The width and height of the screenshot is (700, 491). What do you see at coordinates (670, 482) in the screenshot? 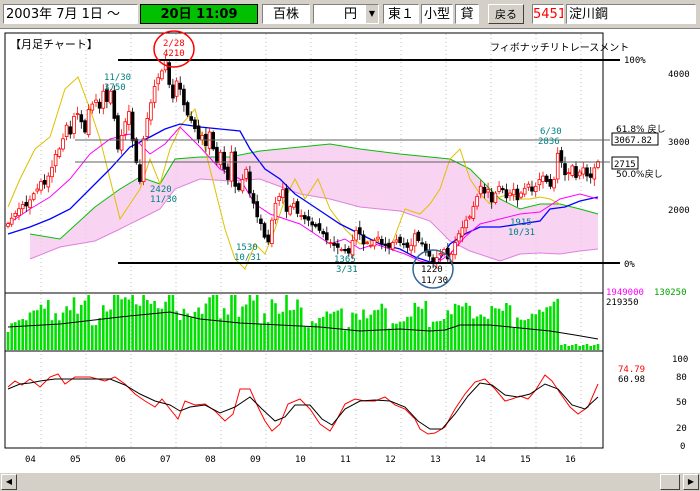
I see `scrollbar-thumb` at bounding box center [670, 482].